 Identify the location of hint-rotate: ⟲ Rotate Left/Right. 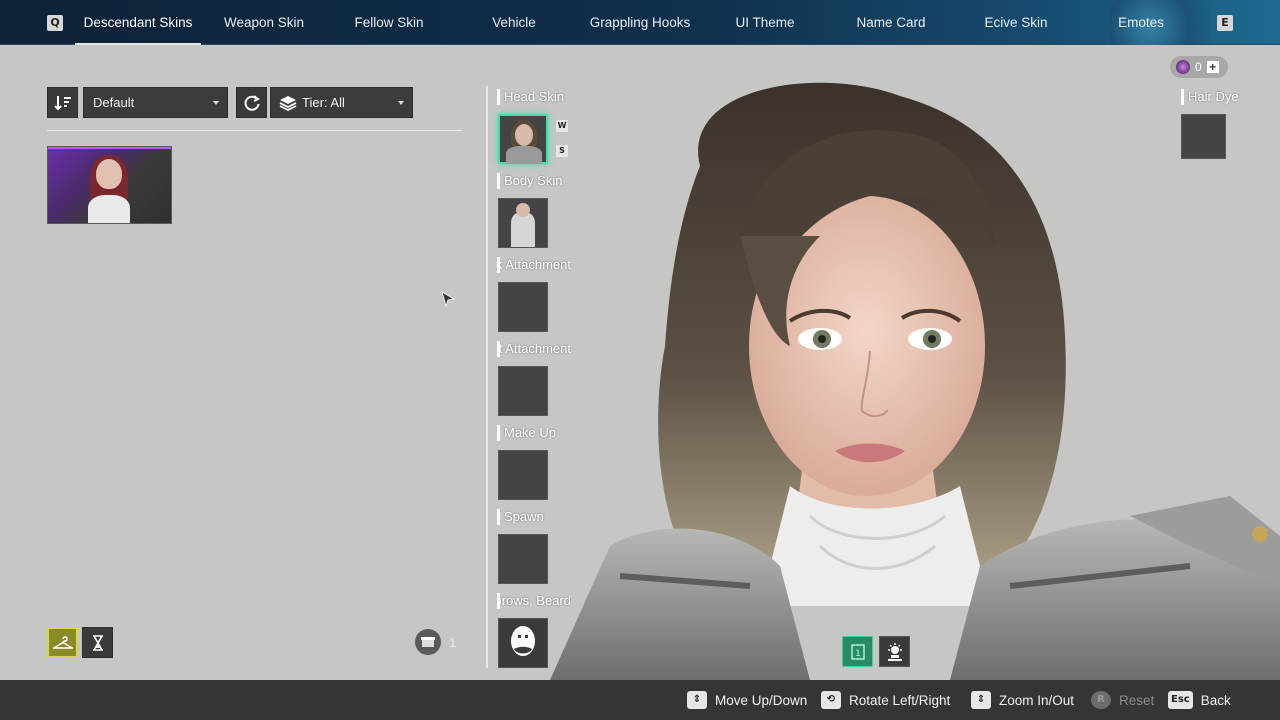
(885, 700).